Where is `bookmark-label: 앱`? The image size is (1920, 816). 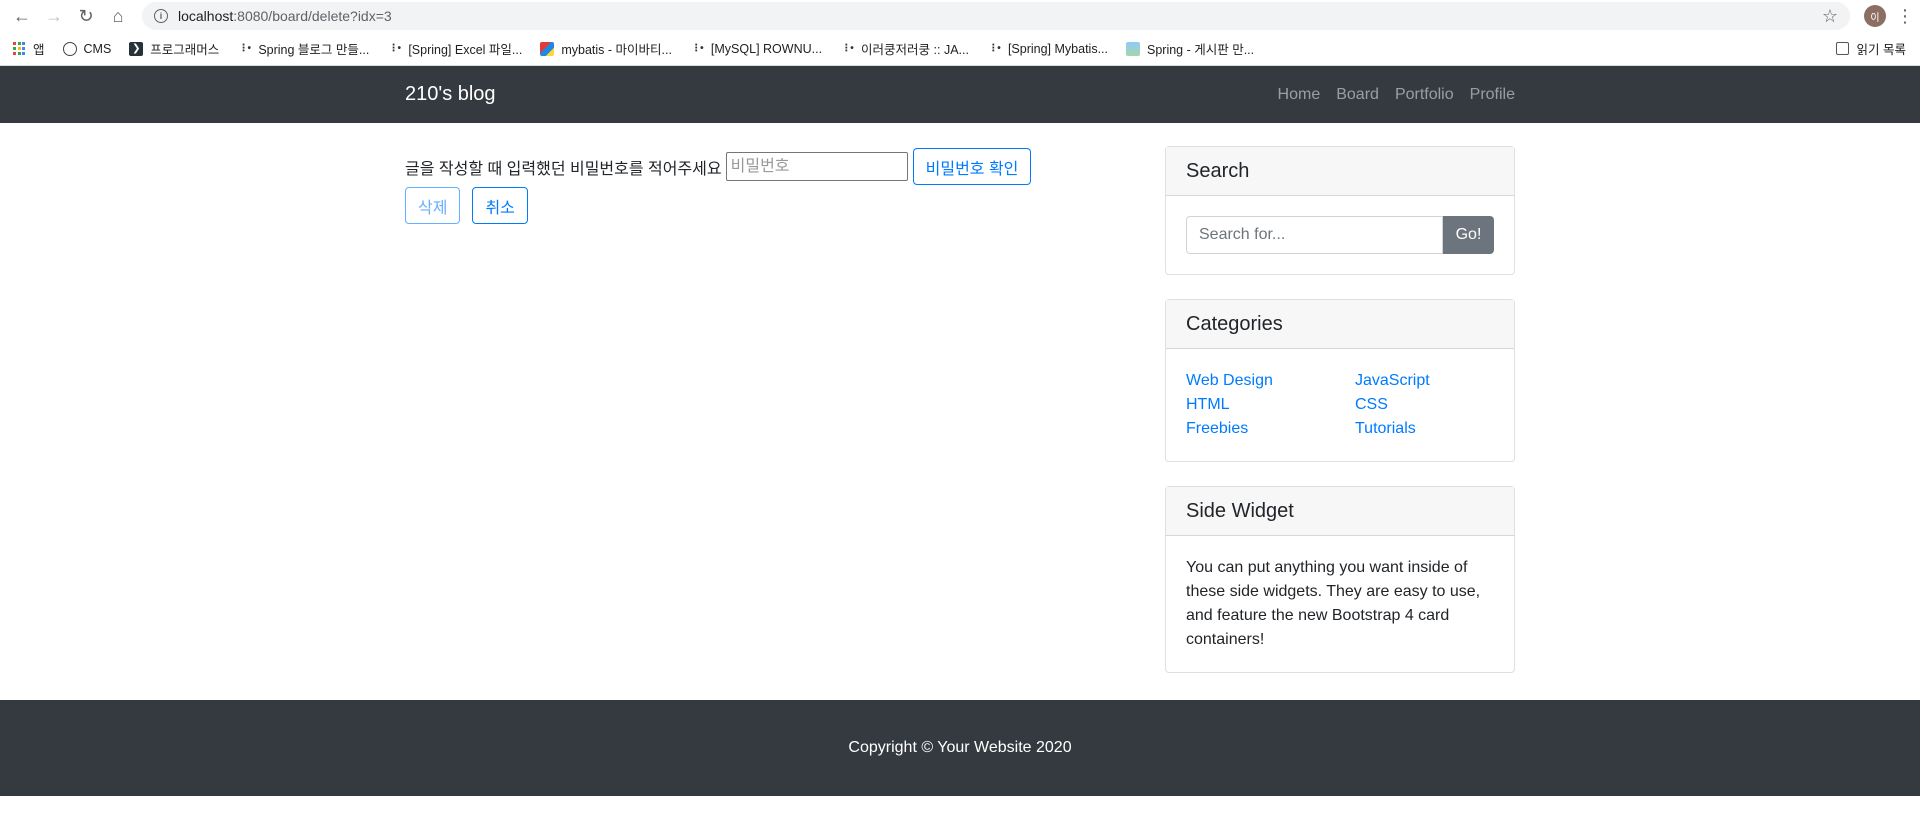
bookmark-label: 앱 is located at coordinates (39, 50).